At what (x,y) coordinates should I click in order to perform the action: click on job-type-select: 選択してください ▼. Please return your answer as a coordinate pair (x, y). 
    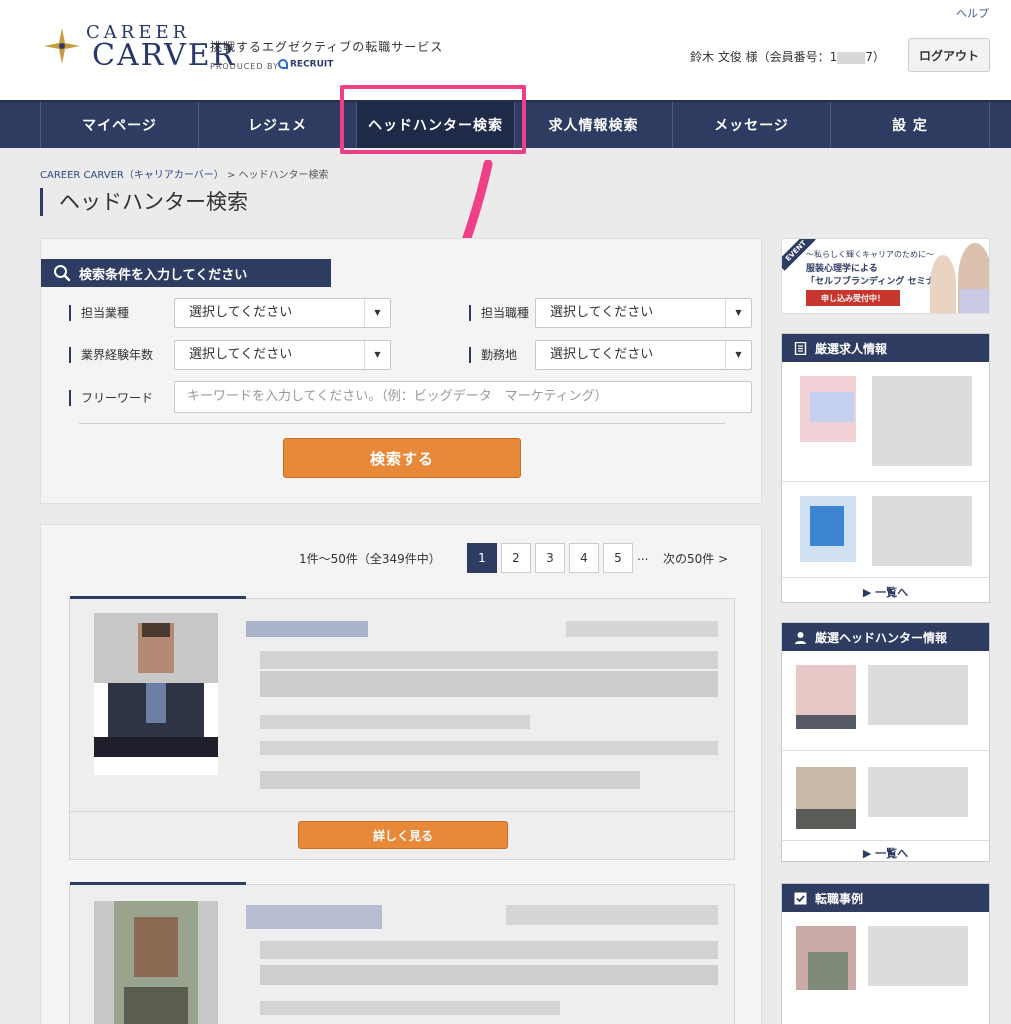
    Looking at the image, I should click on (643, 313).